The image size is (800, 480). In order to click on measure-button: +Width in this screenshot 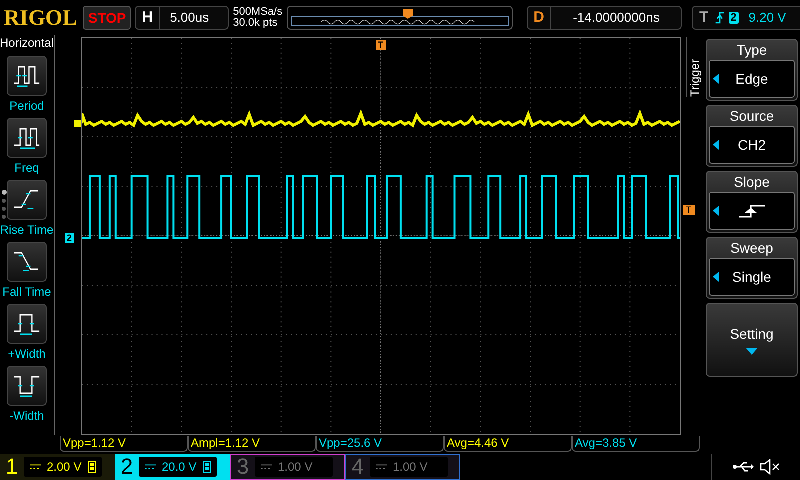, I will do `click(27, 332)`.